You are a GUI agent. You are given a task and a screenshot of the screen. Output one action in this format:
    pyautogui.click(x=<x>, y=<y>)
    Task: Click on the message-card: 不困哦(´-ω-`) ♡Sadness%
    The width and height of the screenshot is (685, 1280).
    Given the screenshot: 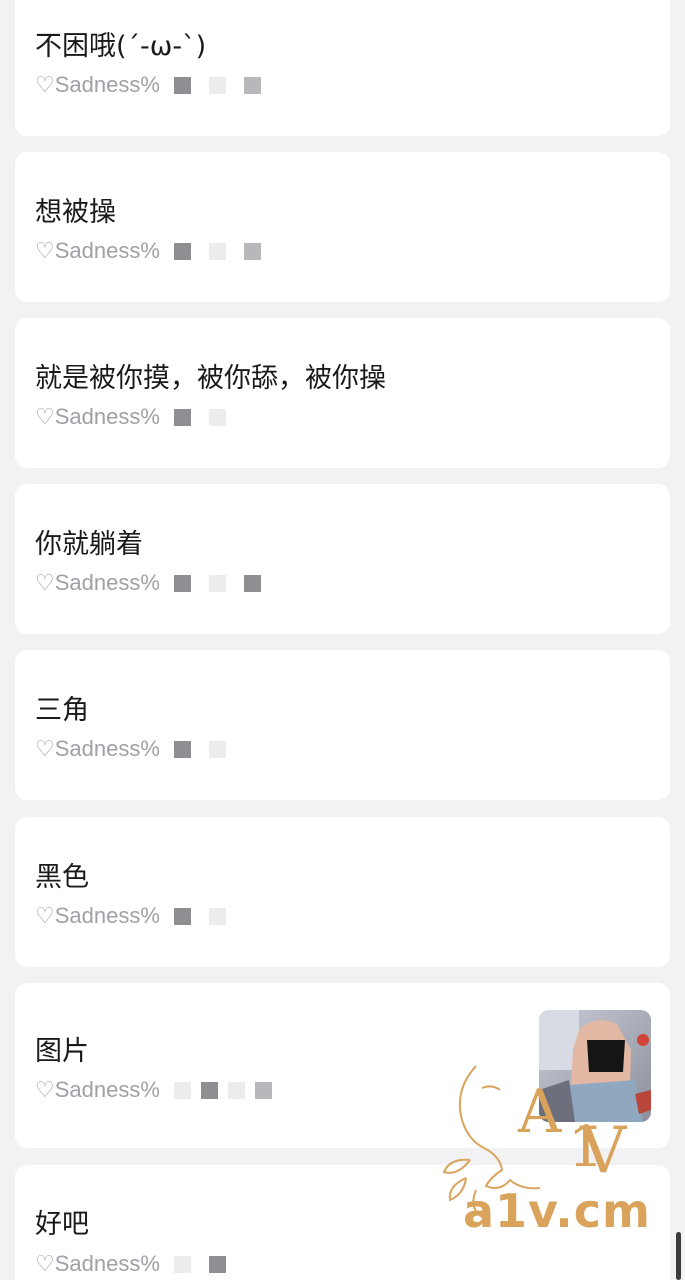 What is the action you would take?
    pyautogui.click(x=342, y=68)
    